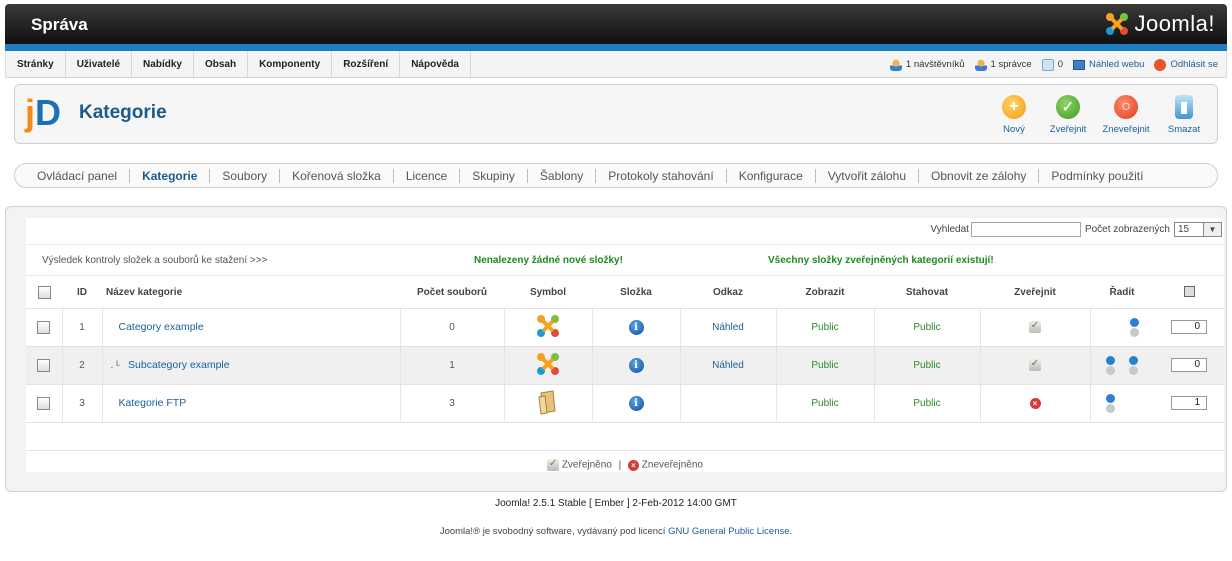  Describe the element at coordinates (586, 465) in the screenshot. I see `legend-published: Zveřejněno` at that location.